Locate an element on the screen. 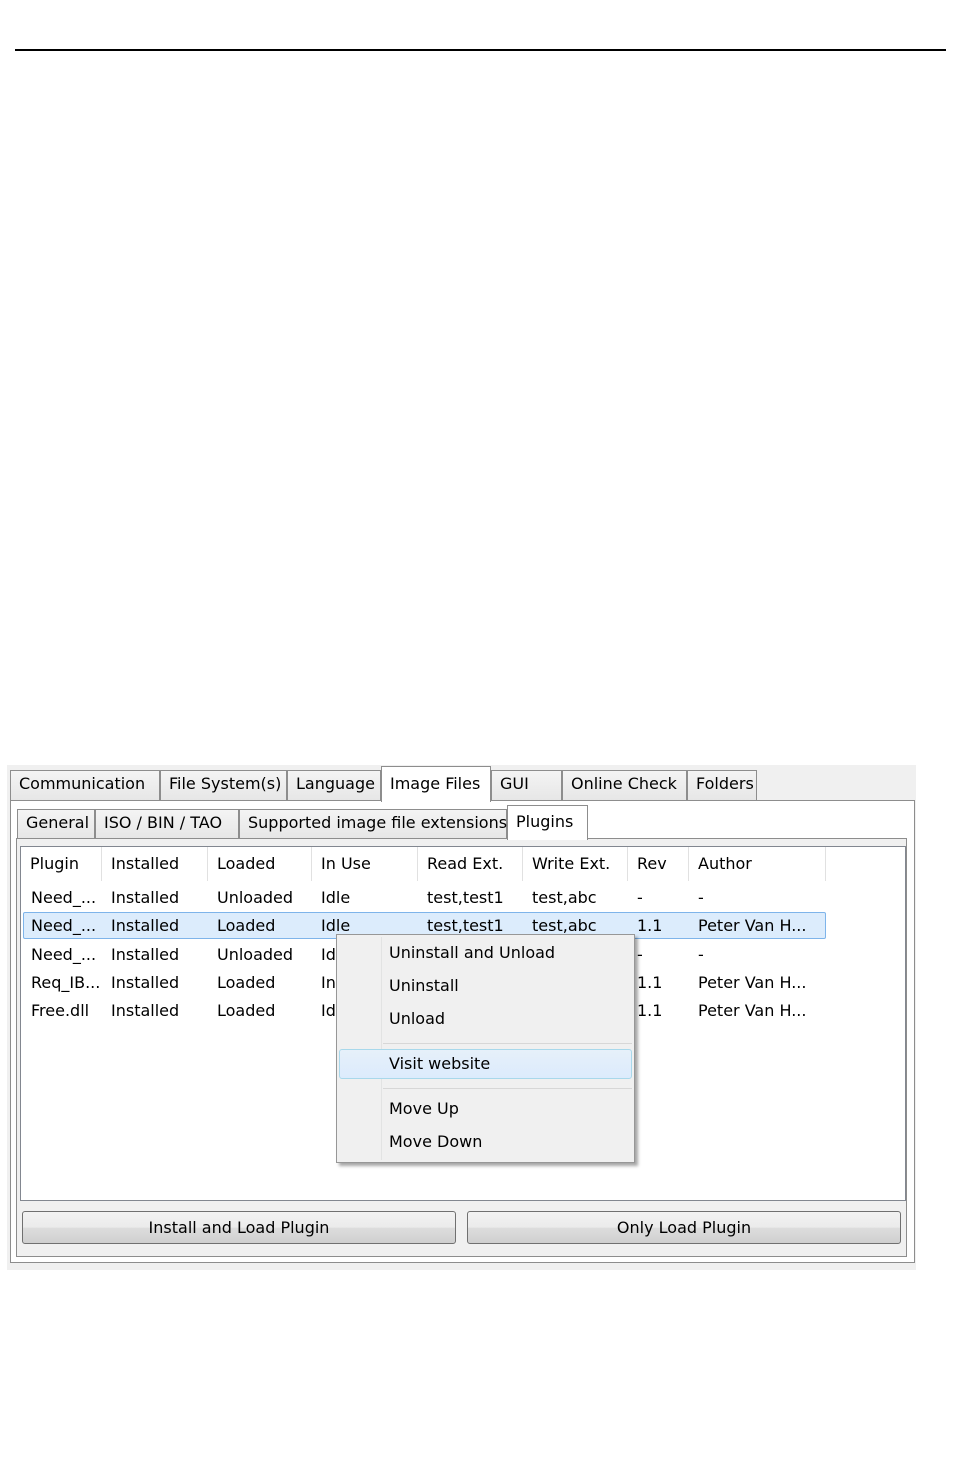 The height and width of the screenshot is (1457, 962). subtab-supported-extensions: Supported image file extensions is located at coordinates (373, 824).